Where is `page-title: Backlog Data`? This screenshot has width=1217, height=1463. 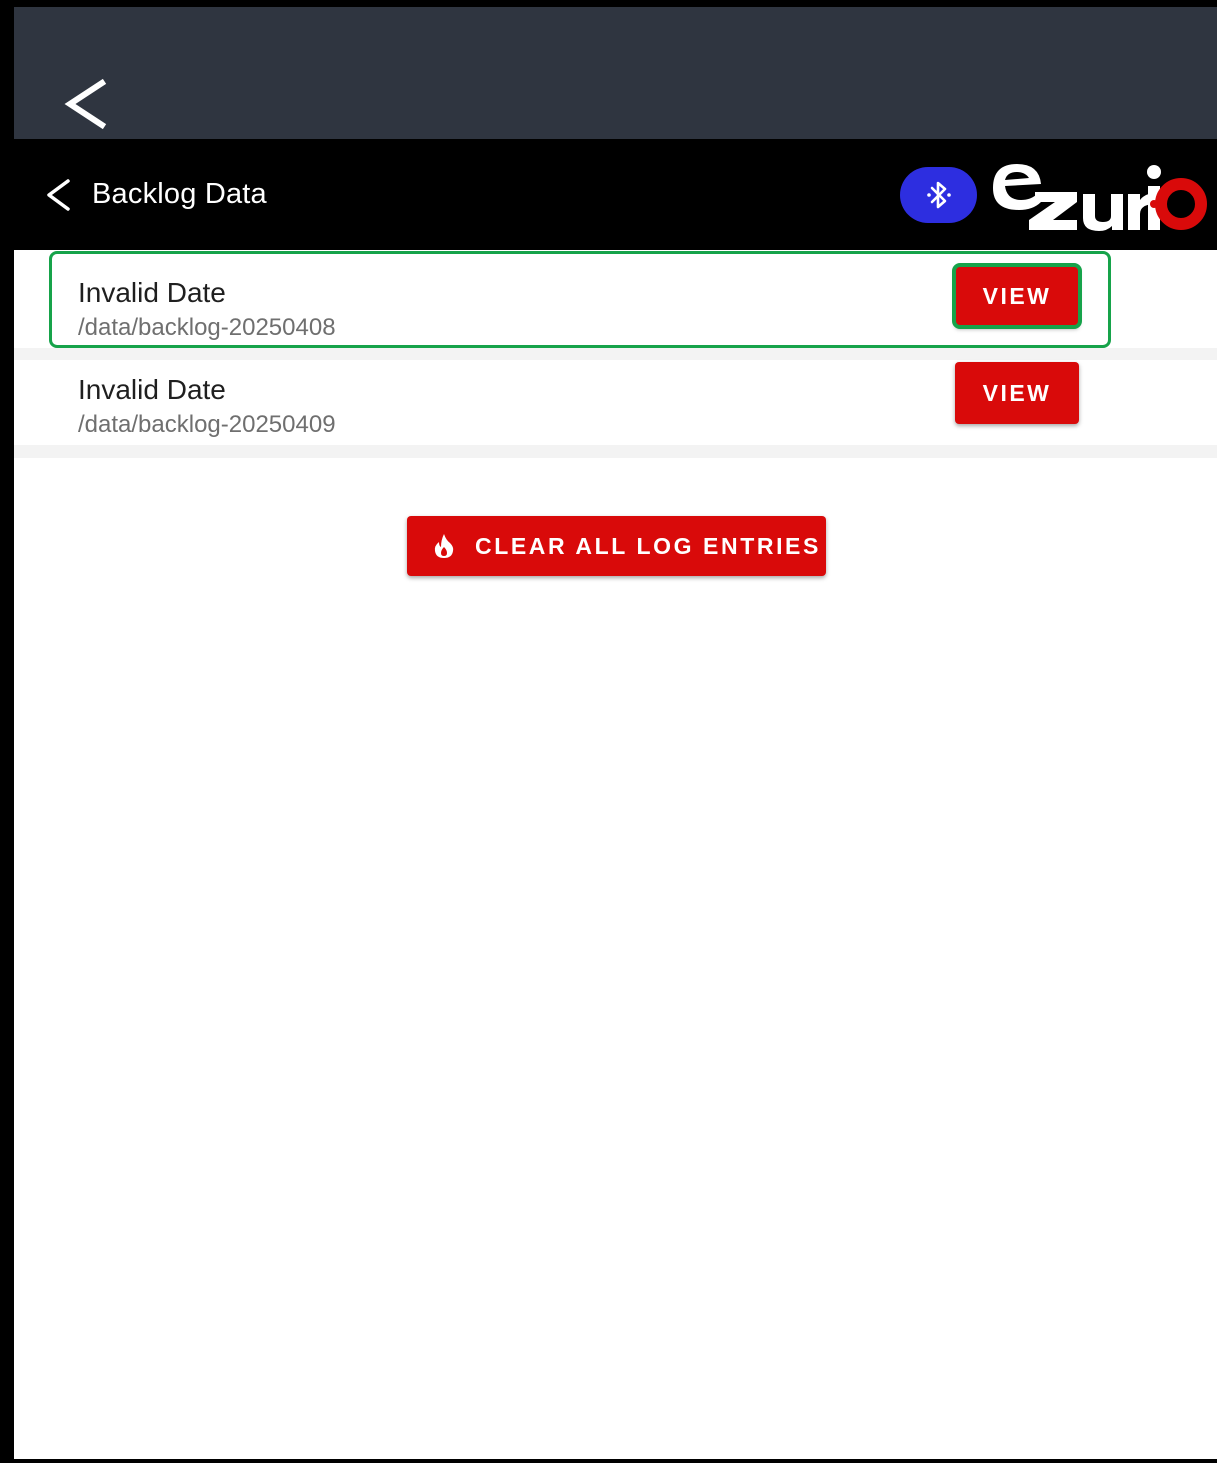
page-title: Backlog Data is located at coordinates (179, 194).